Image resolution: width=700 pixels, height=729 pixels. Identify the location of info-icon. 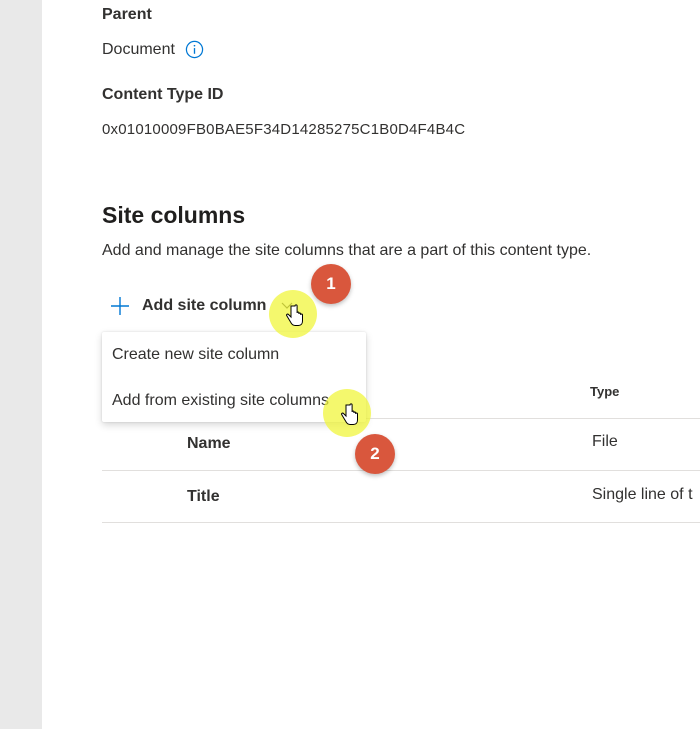
(194, 49).